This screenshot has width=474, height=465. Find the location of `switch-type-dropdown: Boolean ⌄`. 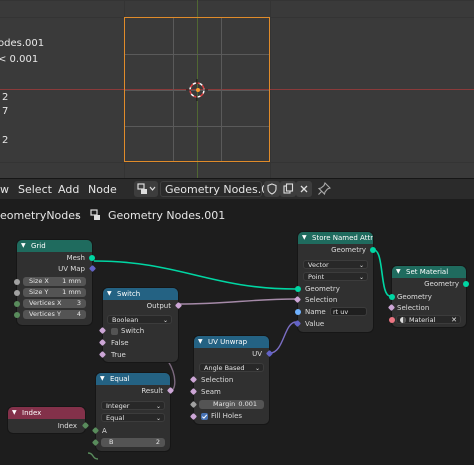

switch-type-dropdown: Boolean ⌄ is located at coordinates (139, 319).